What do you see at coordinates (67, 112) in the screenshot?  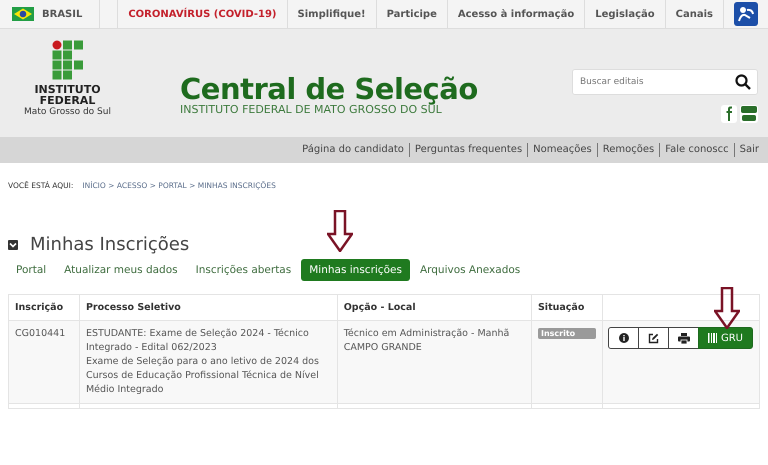 I see `logo-subtext: Mato Grosso do Sul` at bounding box center [67, 112].